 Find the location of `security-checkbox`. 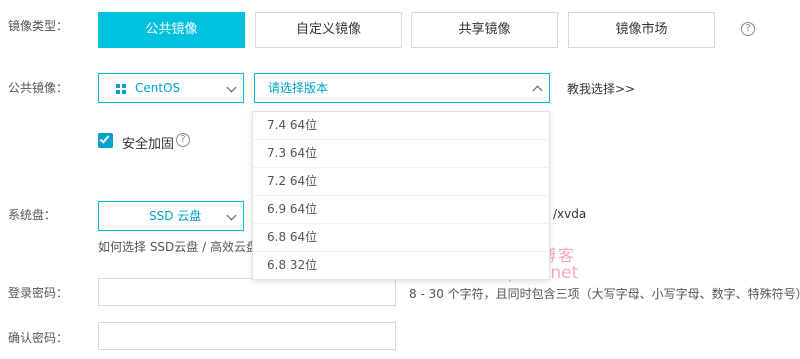

security-checkbox is located at coordinates (105, 140).